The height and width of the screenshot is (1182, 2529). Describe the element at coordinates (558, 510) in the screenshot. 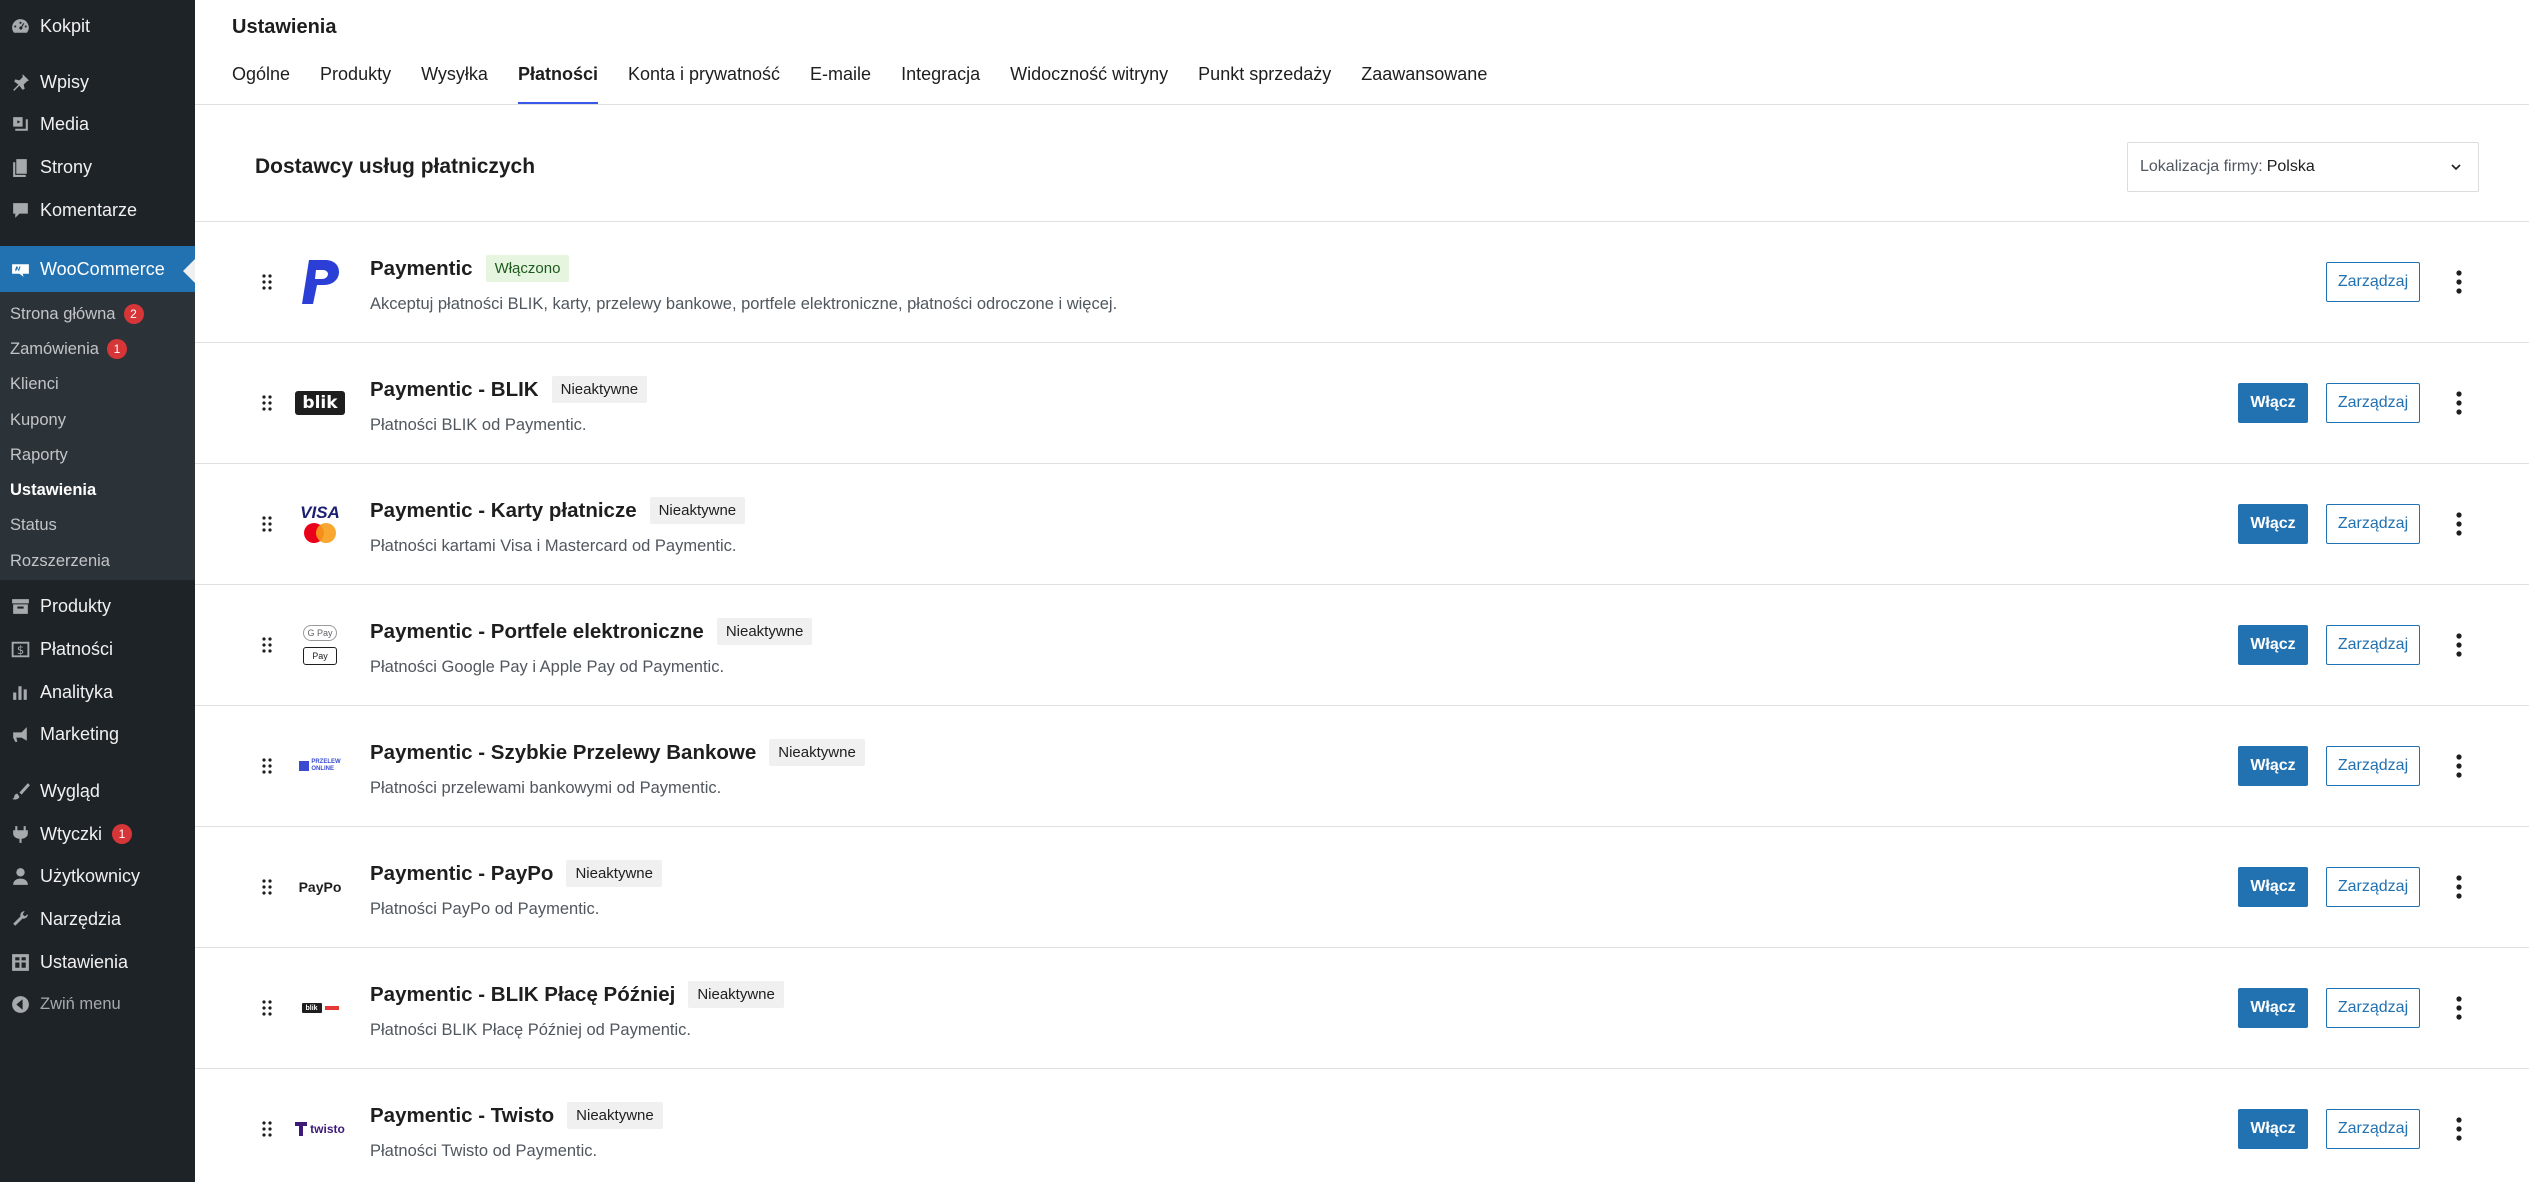

I see `provider-name: Paymentic - Karty płatnicze Nieaktywne` at that location.